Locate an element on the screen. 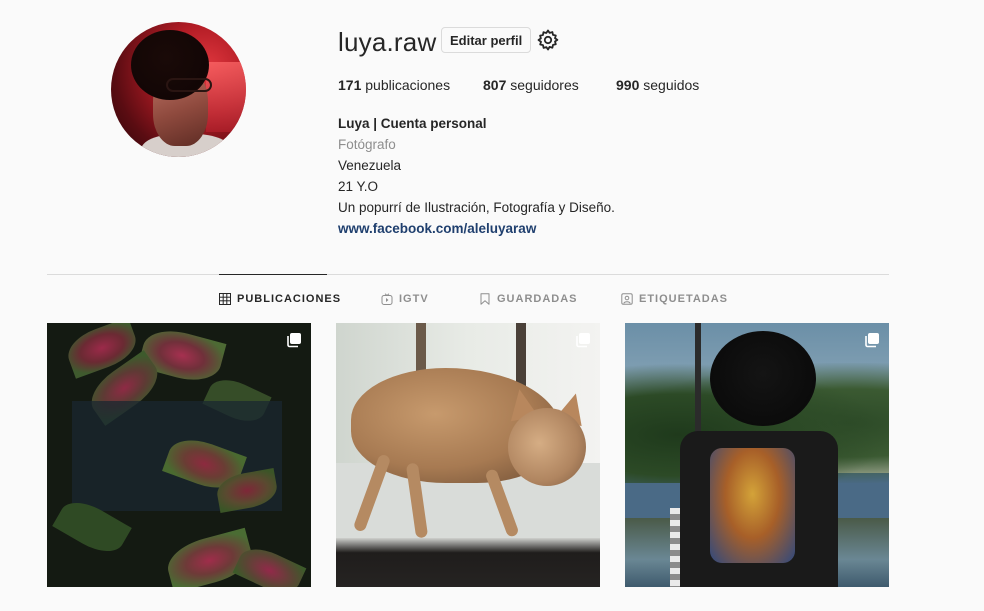 The image size is (984, 611). stat-posts: 171 publicaciones is located at coordinates (394, 85).